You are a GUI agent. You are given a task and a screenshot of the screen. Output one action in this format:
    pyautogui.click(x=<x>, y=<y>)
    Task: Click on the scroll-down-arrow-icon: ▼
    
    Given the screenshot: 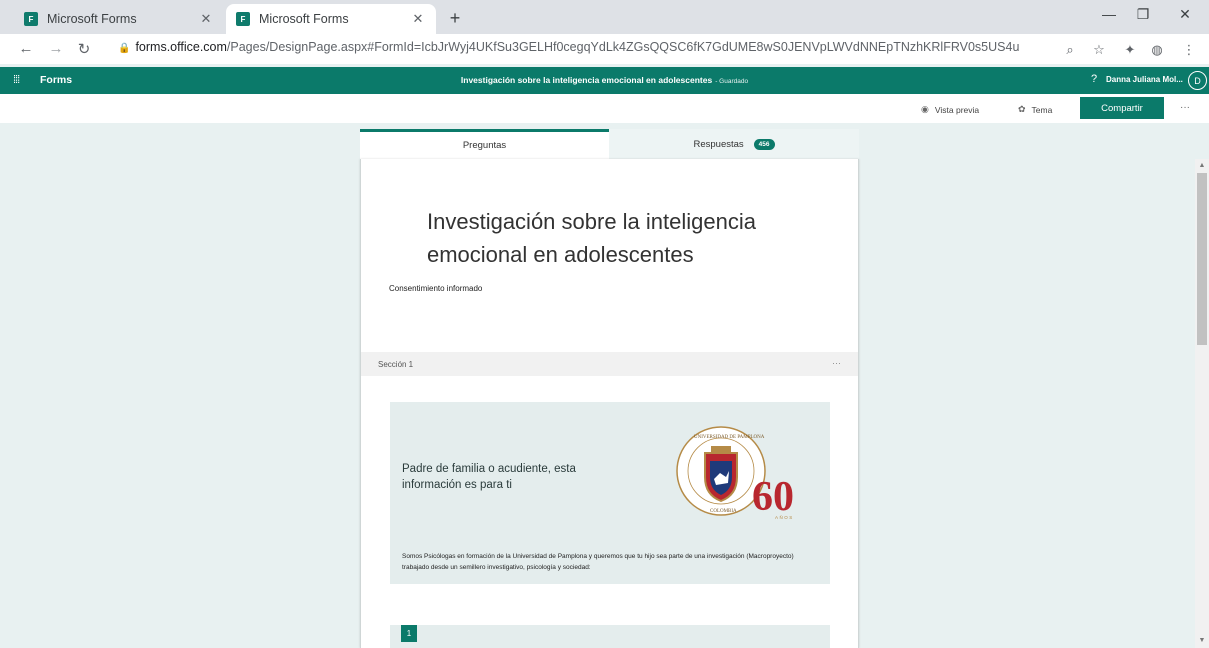 What is the action you would take?
    pyautogui.click(x=1202, y=641)
    